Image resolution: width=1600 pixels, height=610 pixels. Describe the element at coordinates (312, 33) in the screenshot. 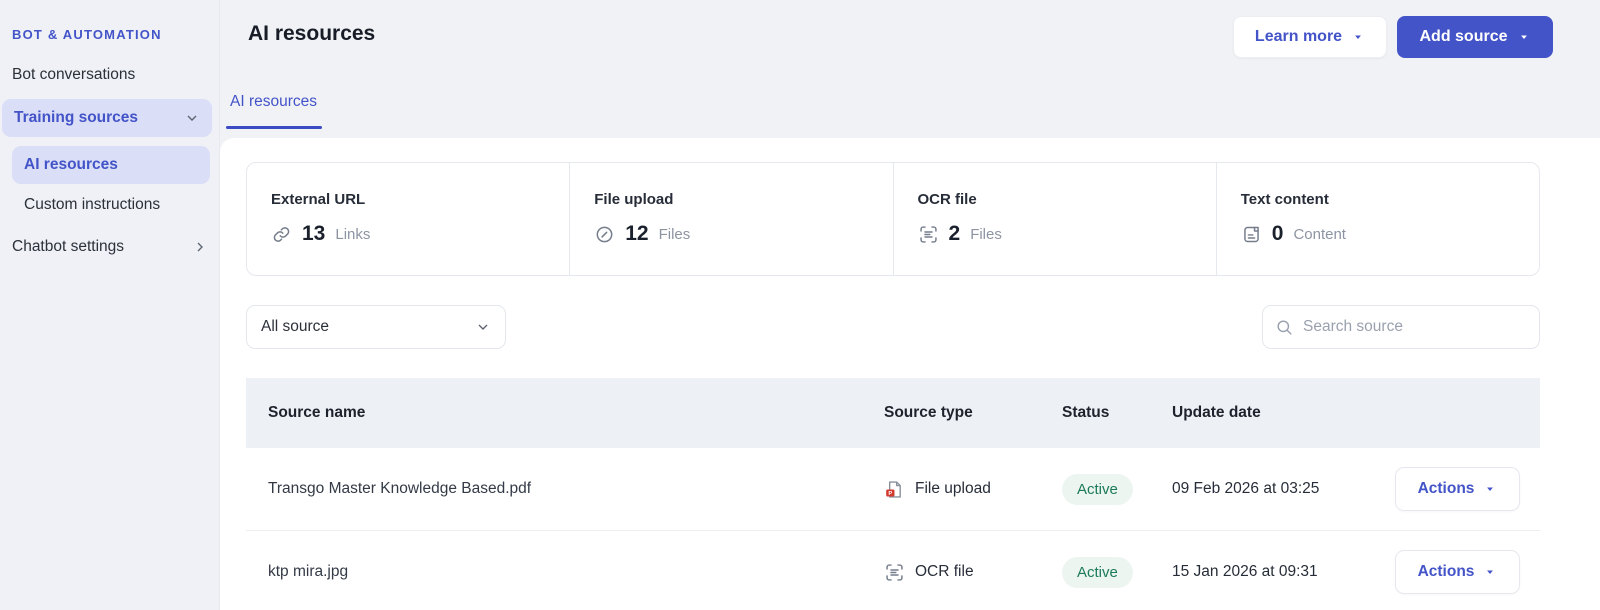

I see `page-title: AI resources` at that location.